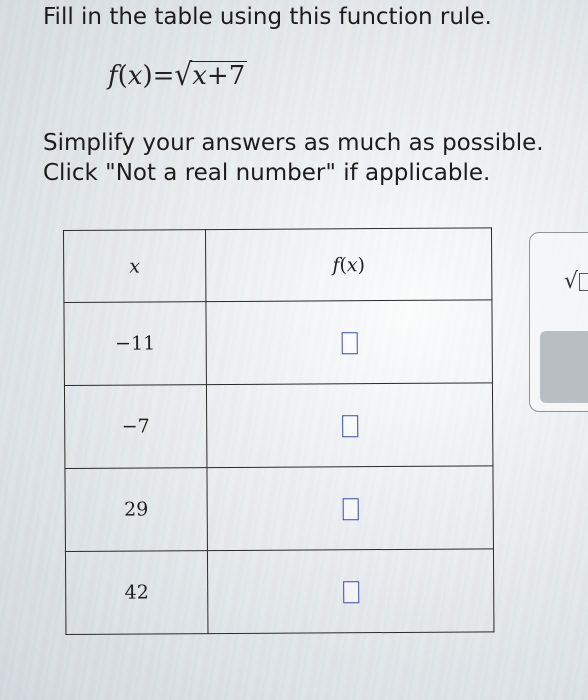 The image size is (588, 700). I want to click on x-value-cell: 42, so click(136, 592).